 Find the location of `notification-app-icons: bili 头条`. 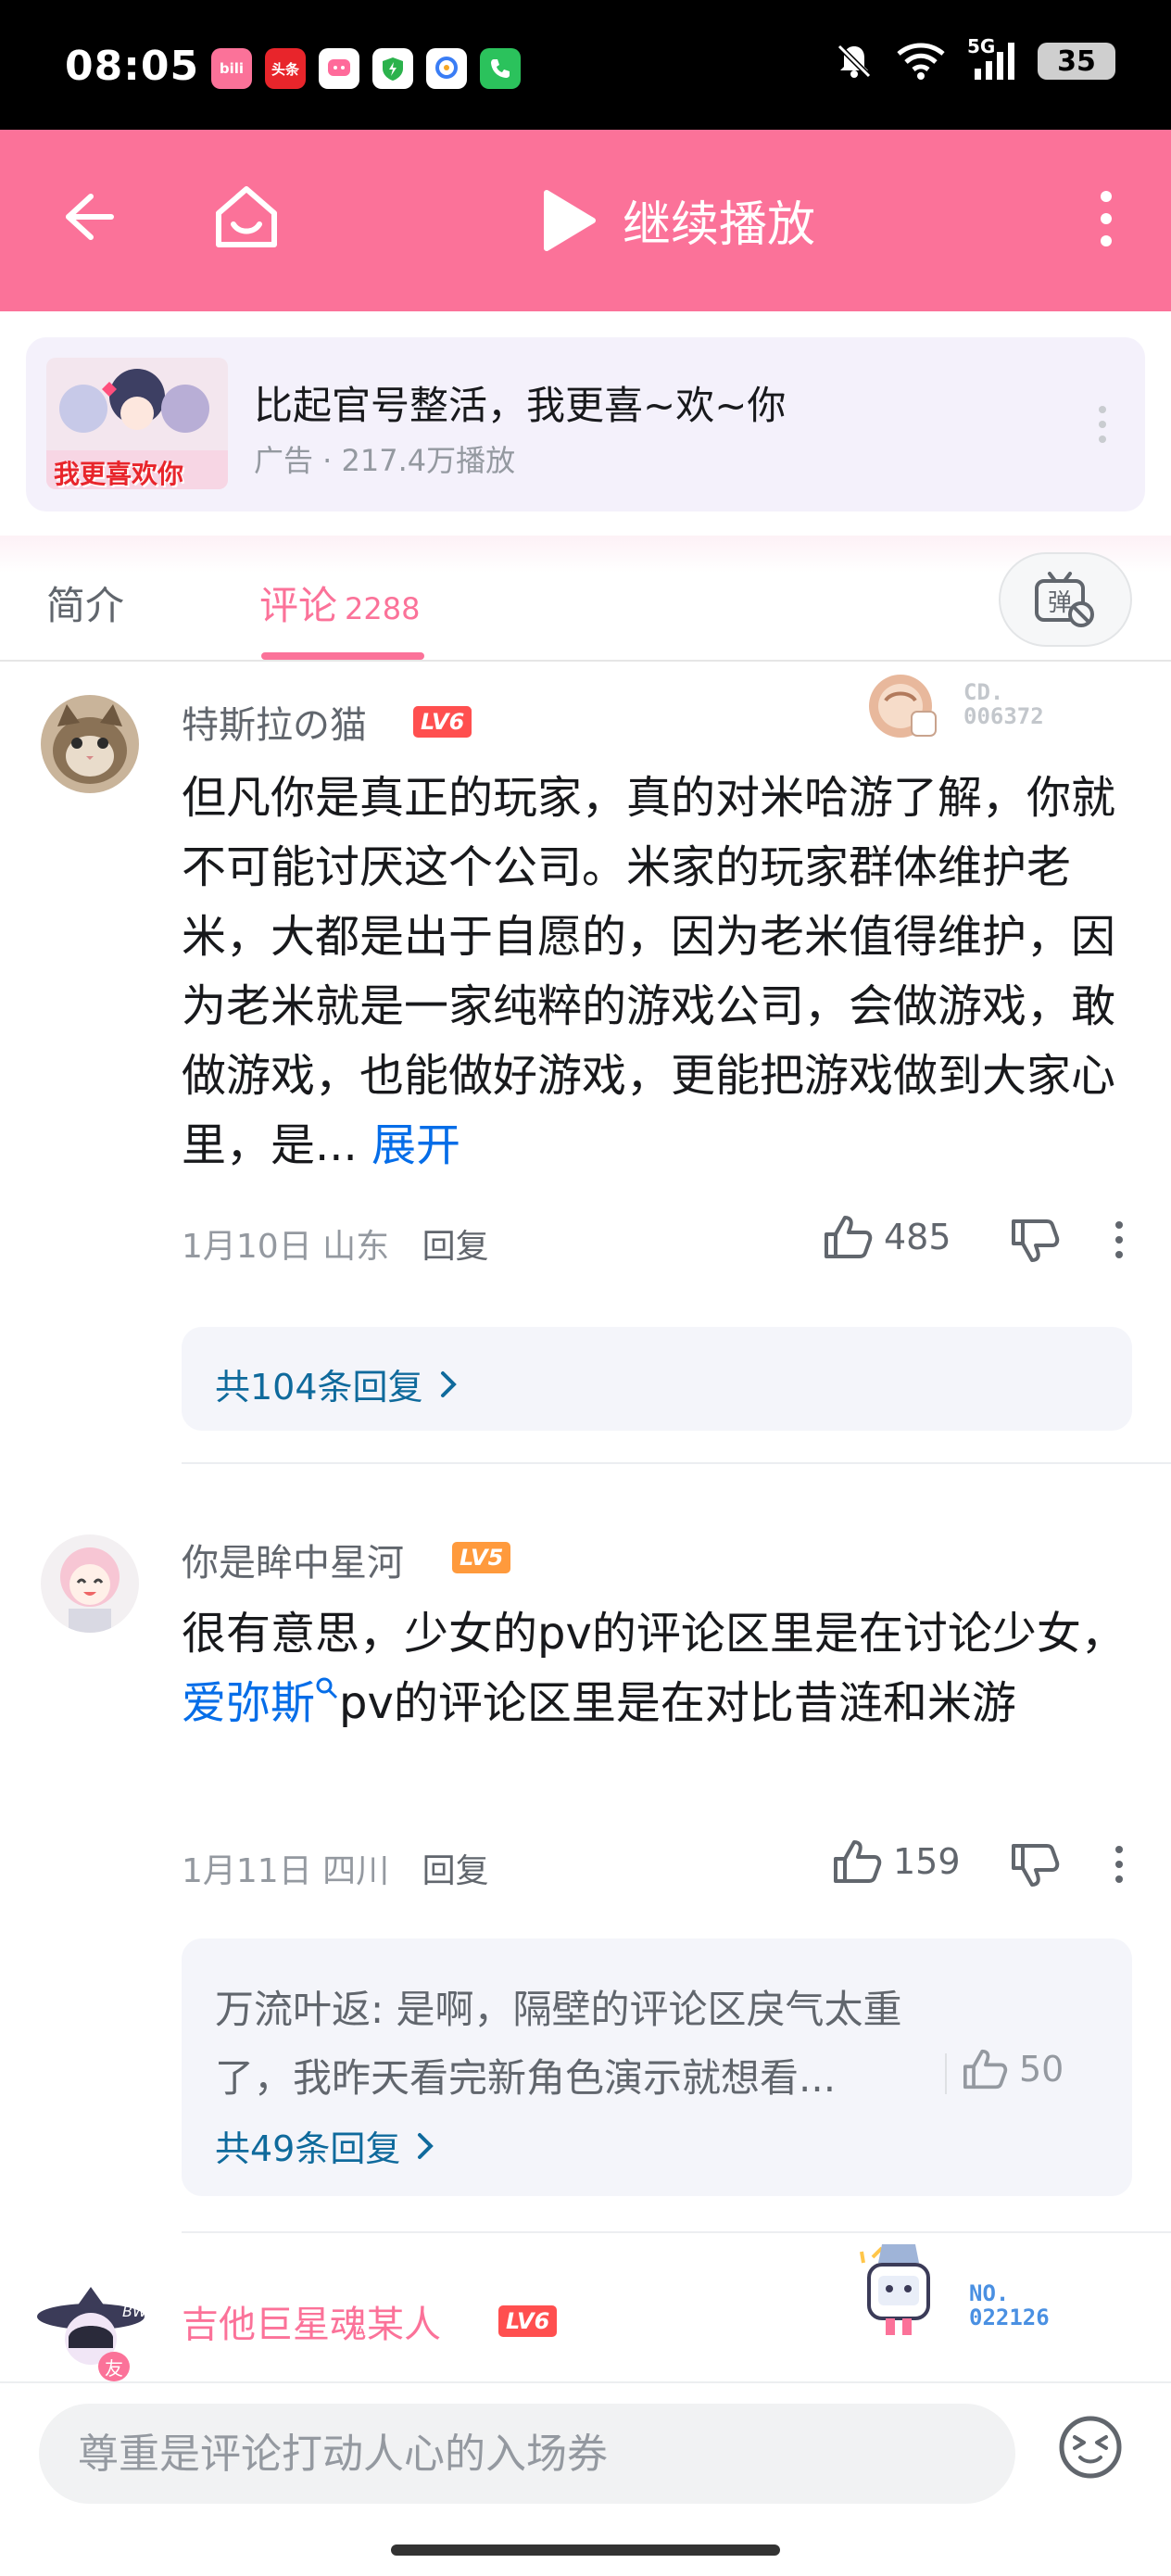

notification-app-icons: bili 头条 is located at coordinates (366, 68).